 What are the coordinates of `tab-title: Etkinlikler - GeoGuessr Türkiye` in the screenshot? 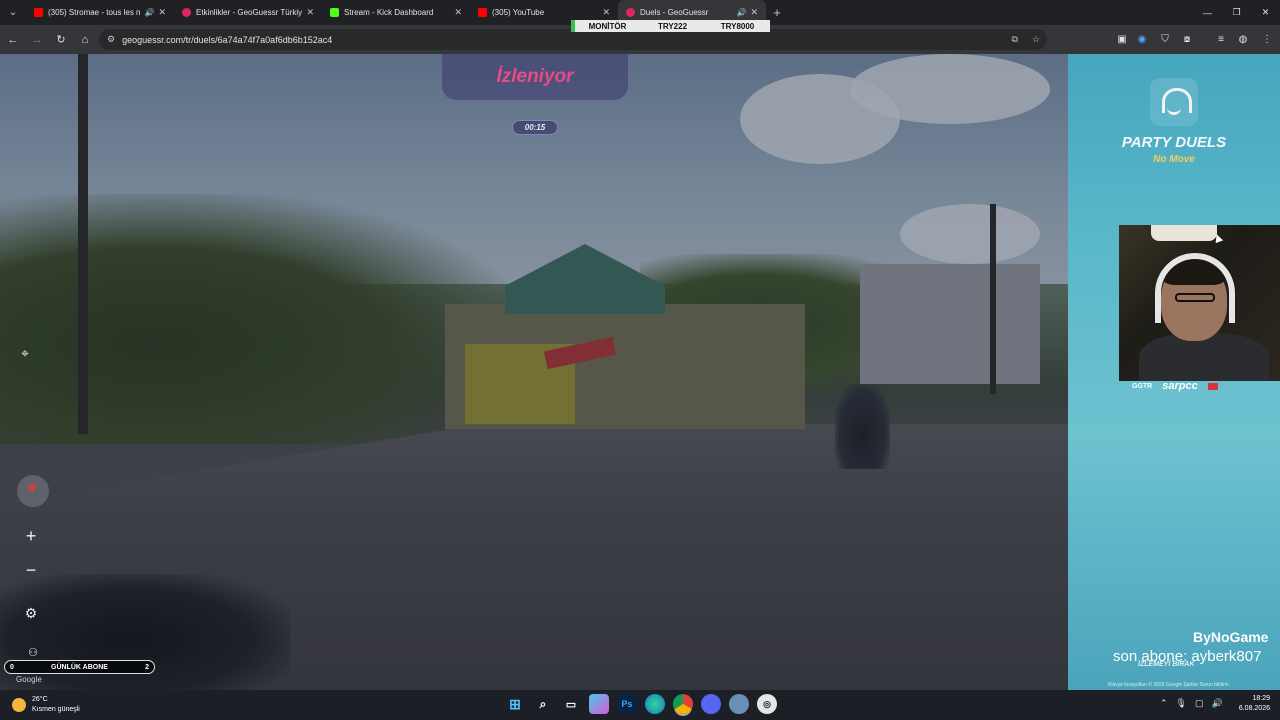 It's located at (249, 12).